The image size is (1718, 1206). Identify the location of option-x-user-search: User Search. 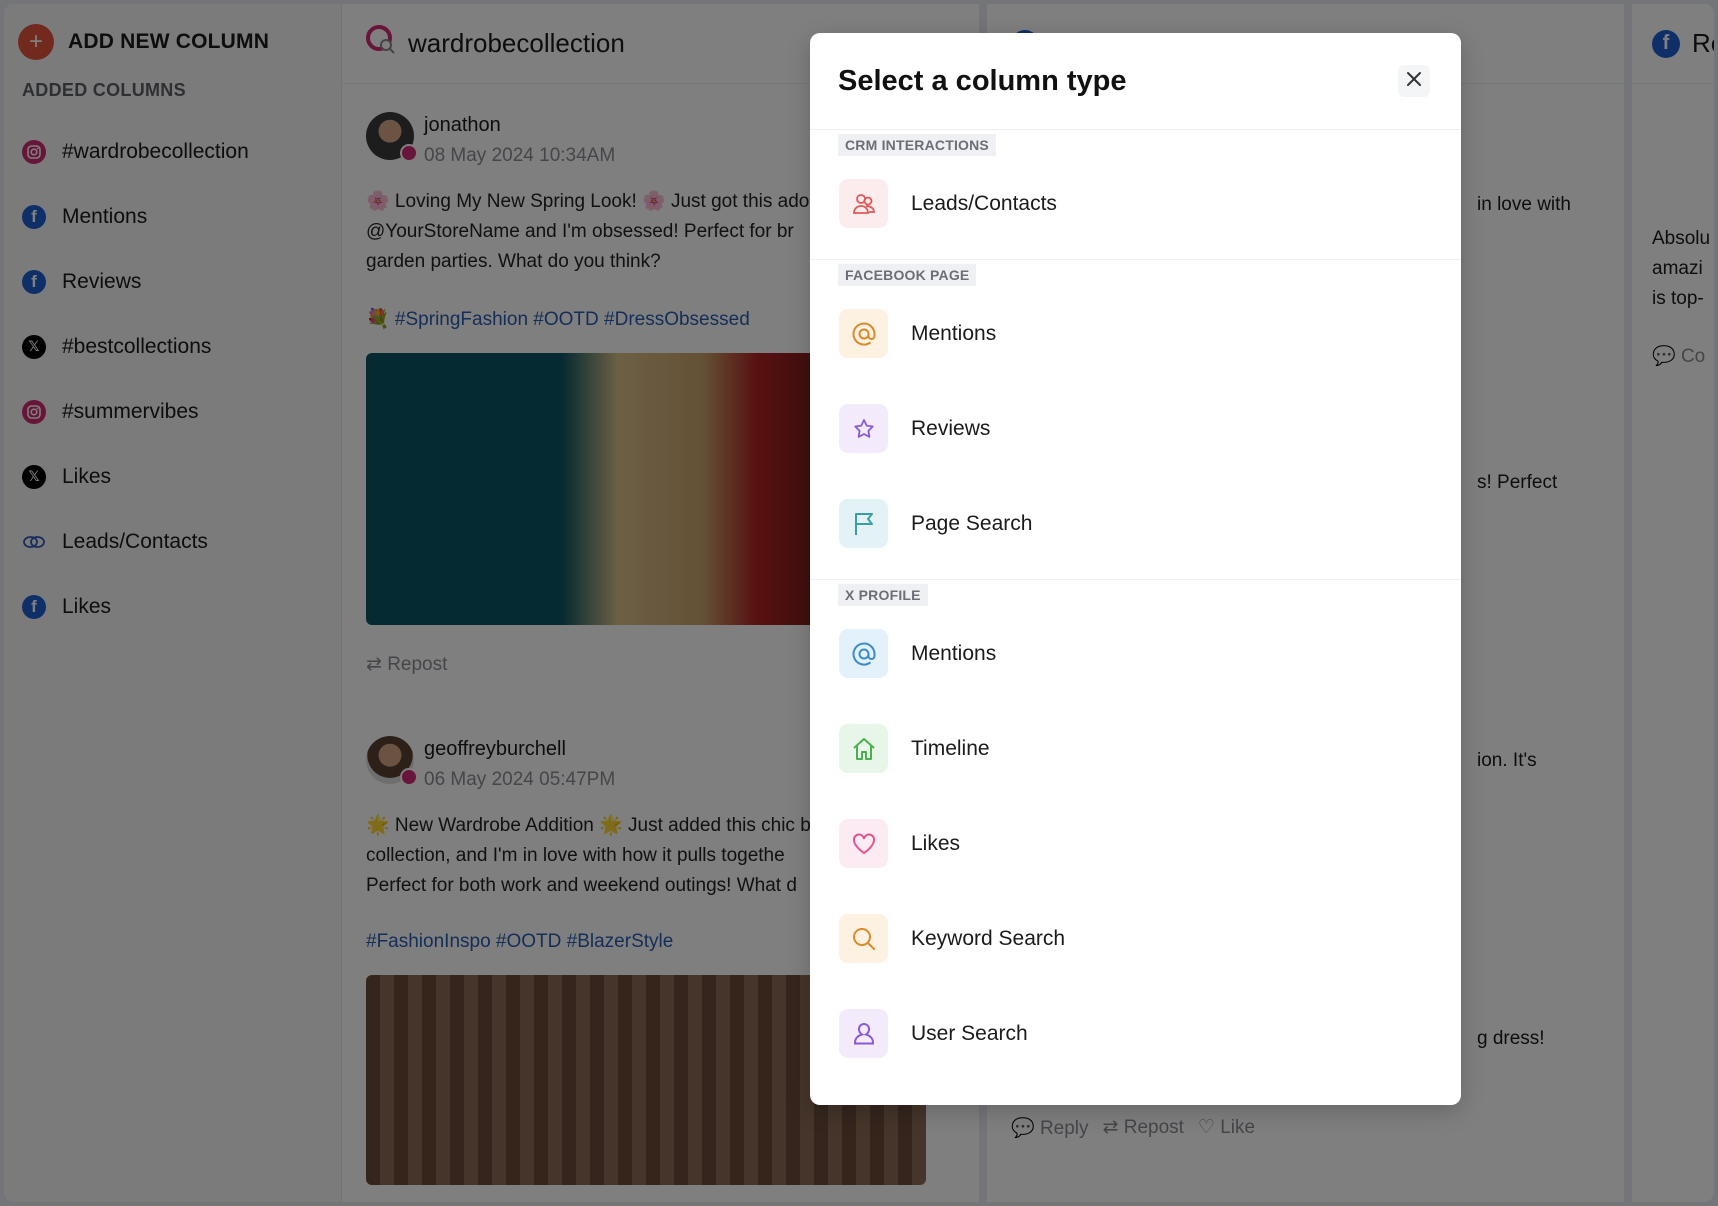
(1135, 1033).